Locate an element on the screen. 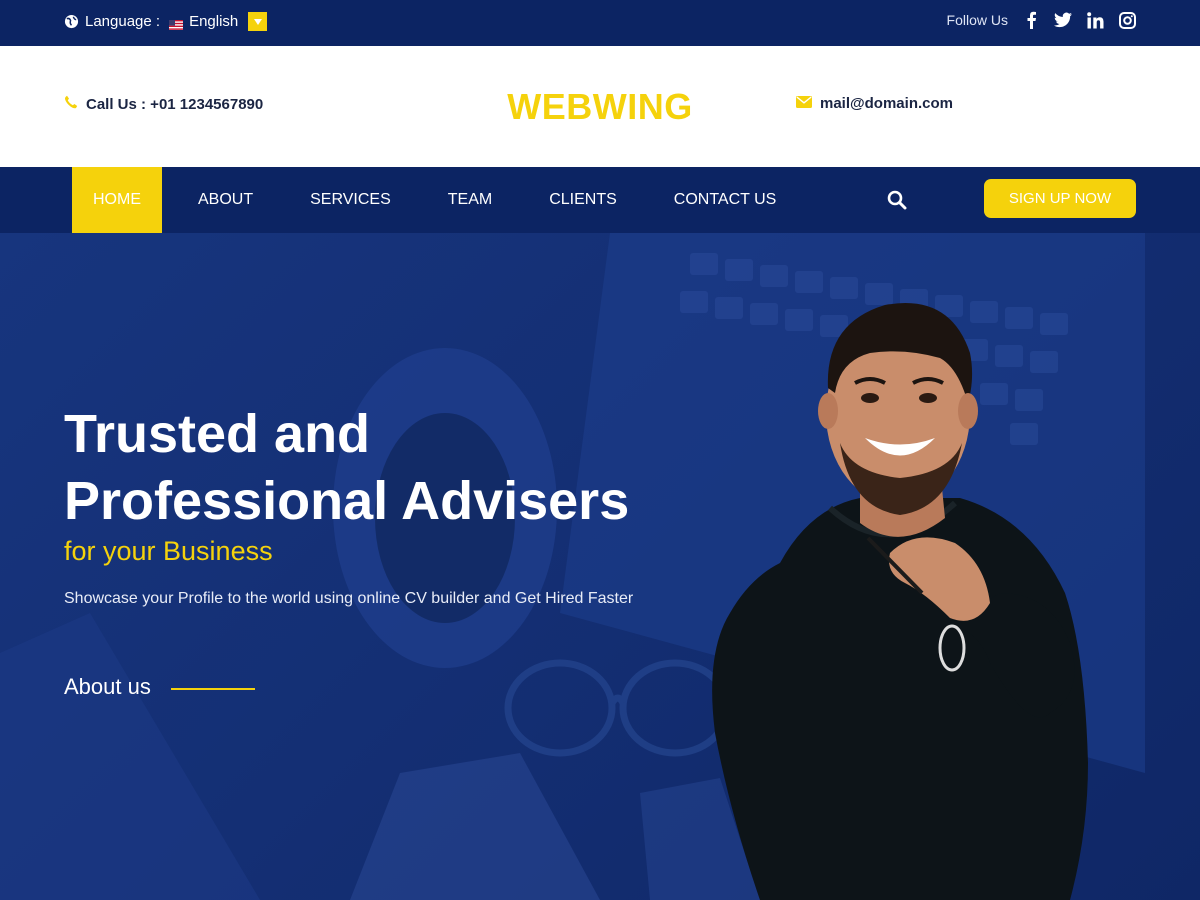  chevron-down-icon is located at coordinates (258, 21).